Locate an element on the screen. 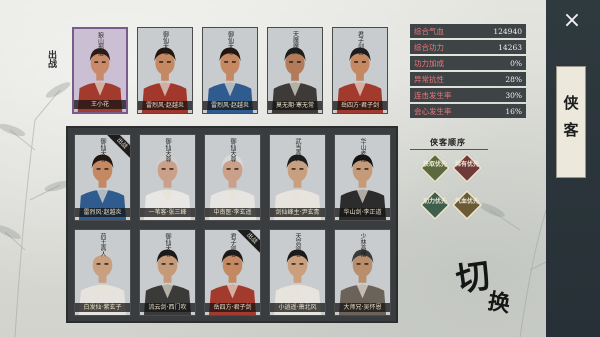 This screenshot has height=337, width=600. hero-sect: 武当真人 is located at coordinates (297, 150).